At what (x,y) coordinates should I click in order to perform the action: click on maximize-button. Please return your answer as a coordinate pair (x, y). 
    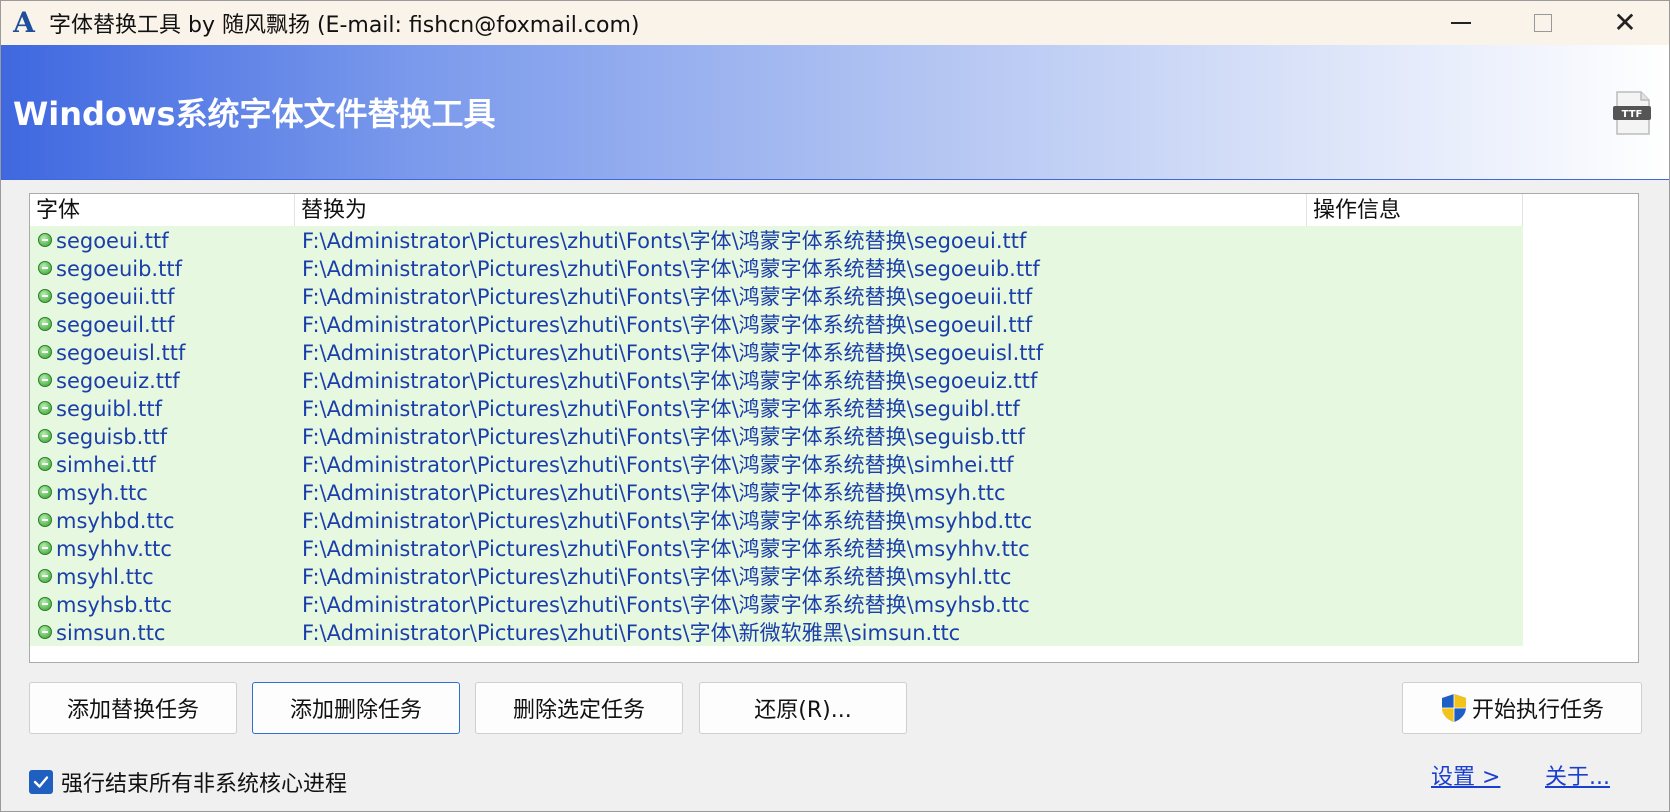
    Looking at the image, I should click on (1543, 23).